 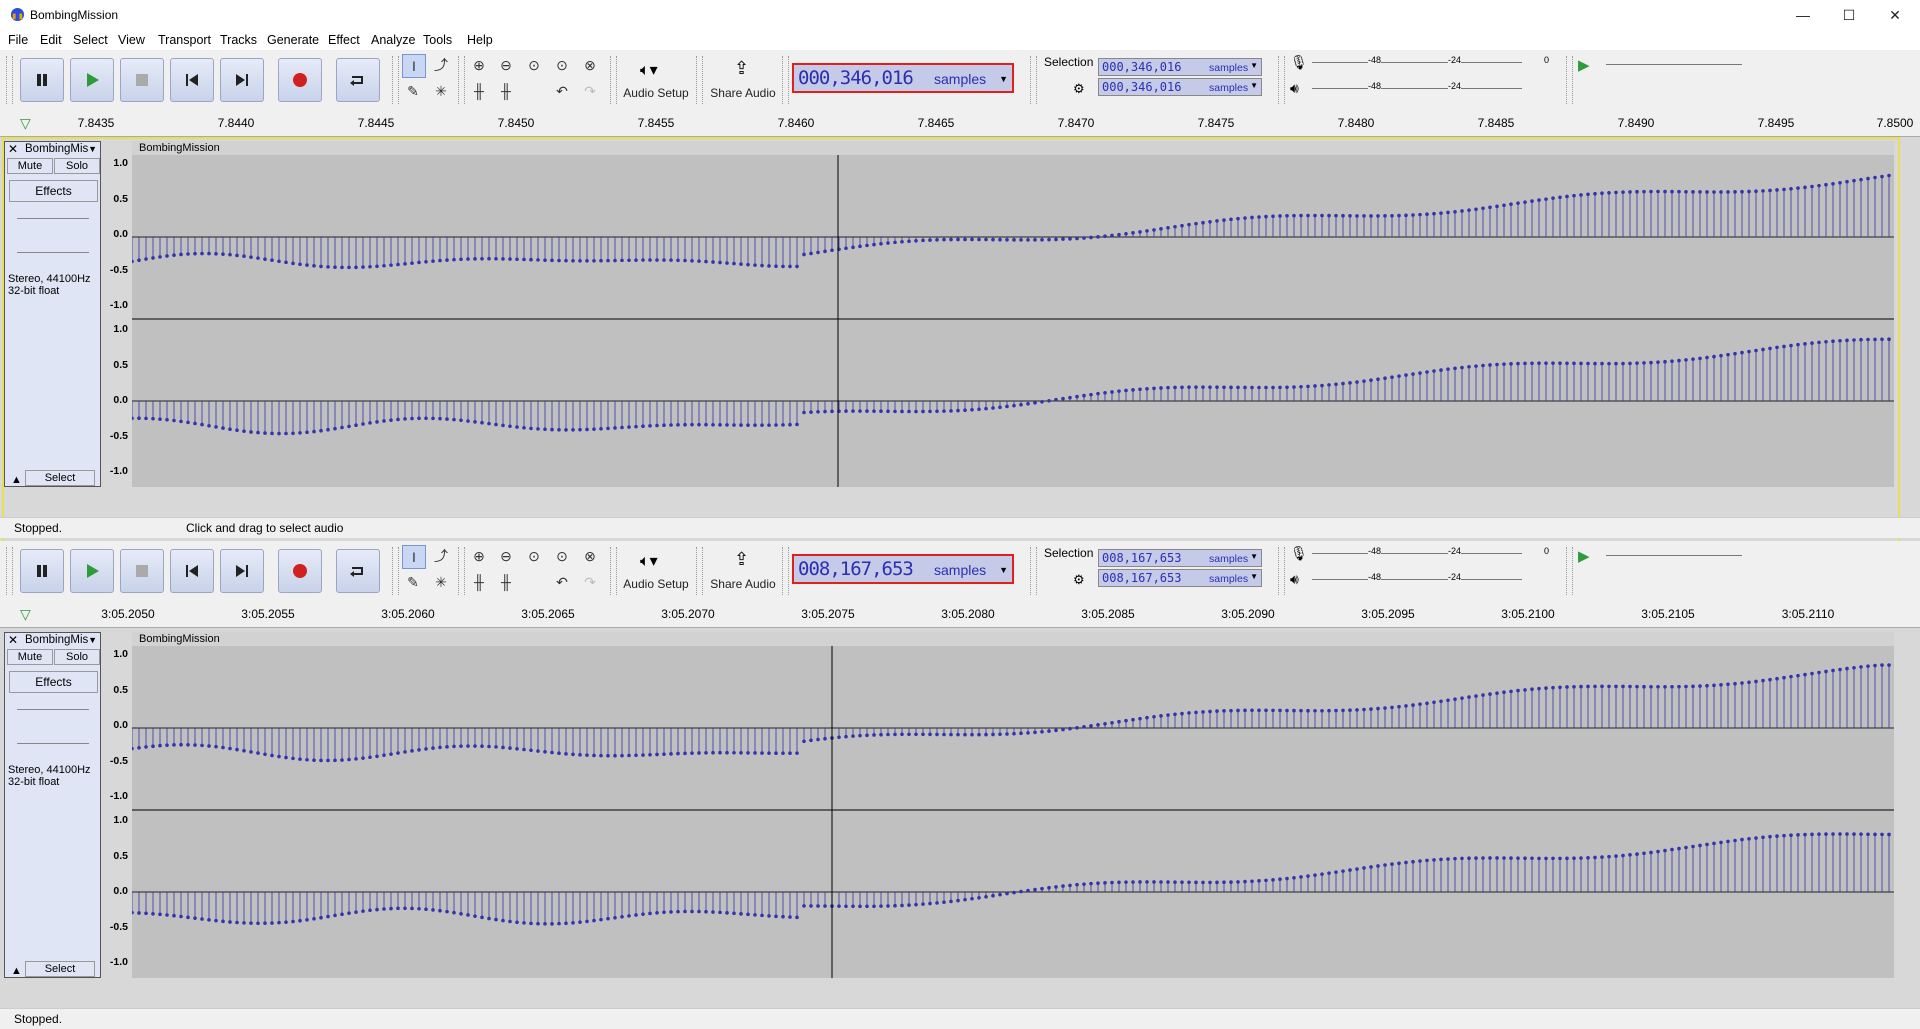 I want to click on close-button: ✕, so click(x=1895, y=15).